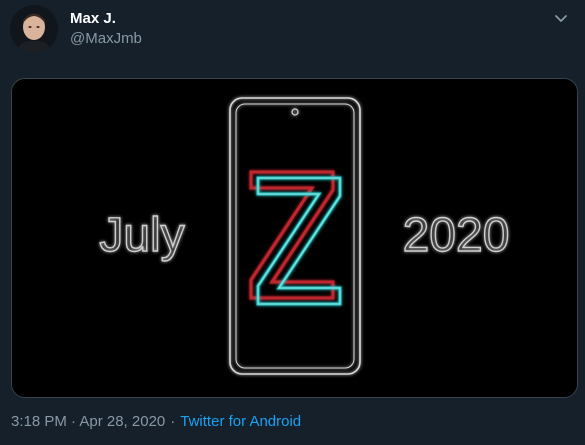  What do you see at coordinates (106, 38) in the screenshot?
I see `author-handle: @MaxJmb` at bounding box center [106, 38].